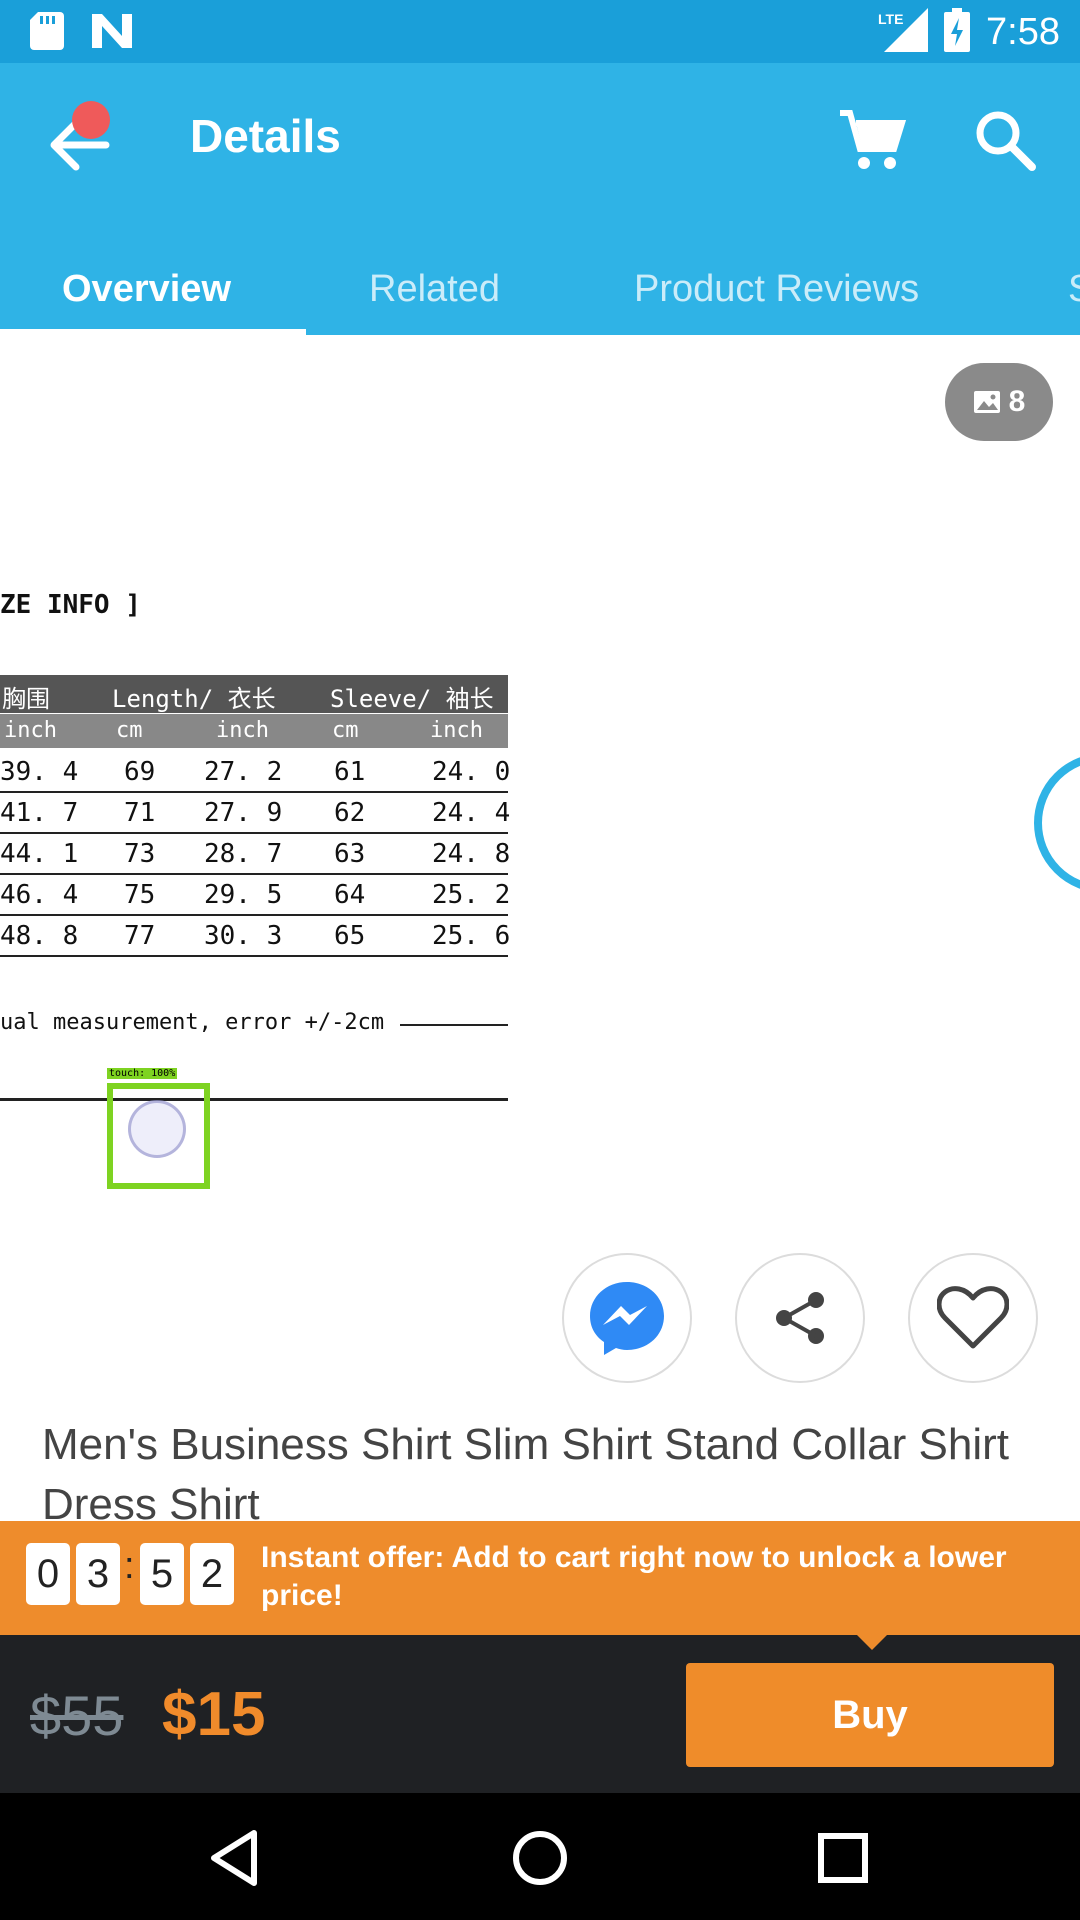 The height and width of the screenshot is (1920, 1080). I want to click on chart-cell: 62, so click(350, 813).